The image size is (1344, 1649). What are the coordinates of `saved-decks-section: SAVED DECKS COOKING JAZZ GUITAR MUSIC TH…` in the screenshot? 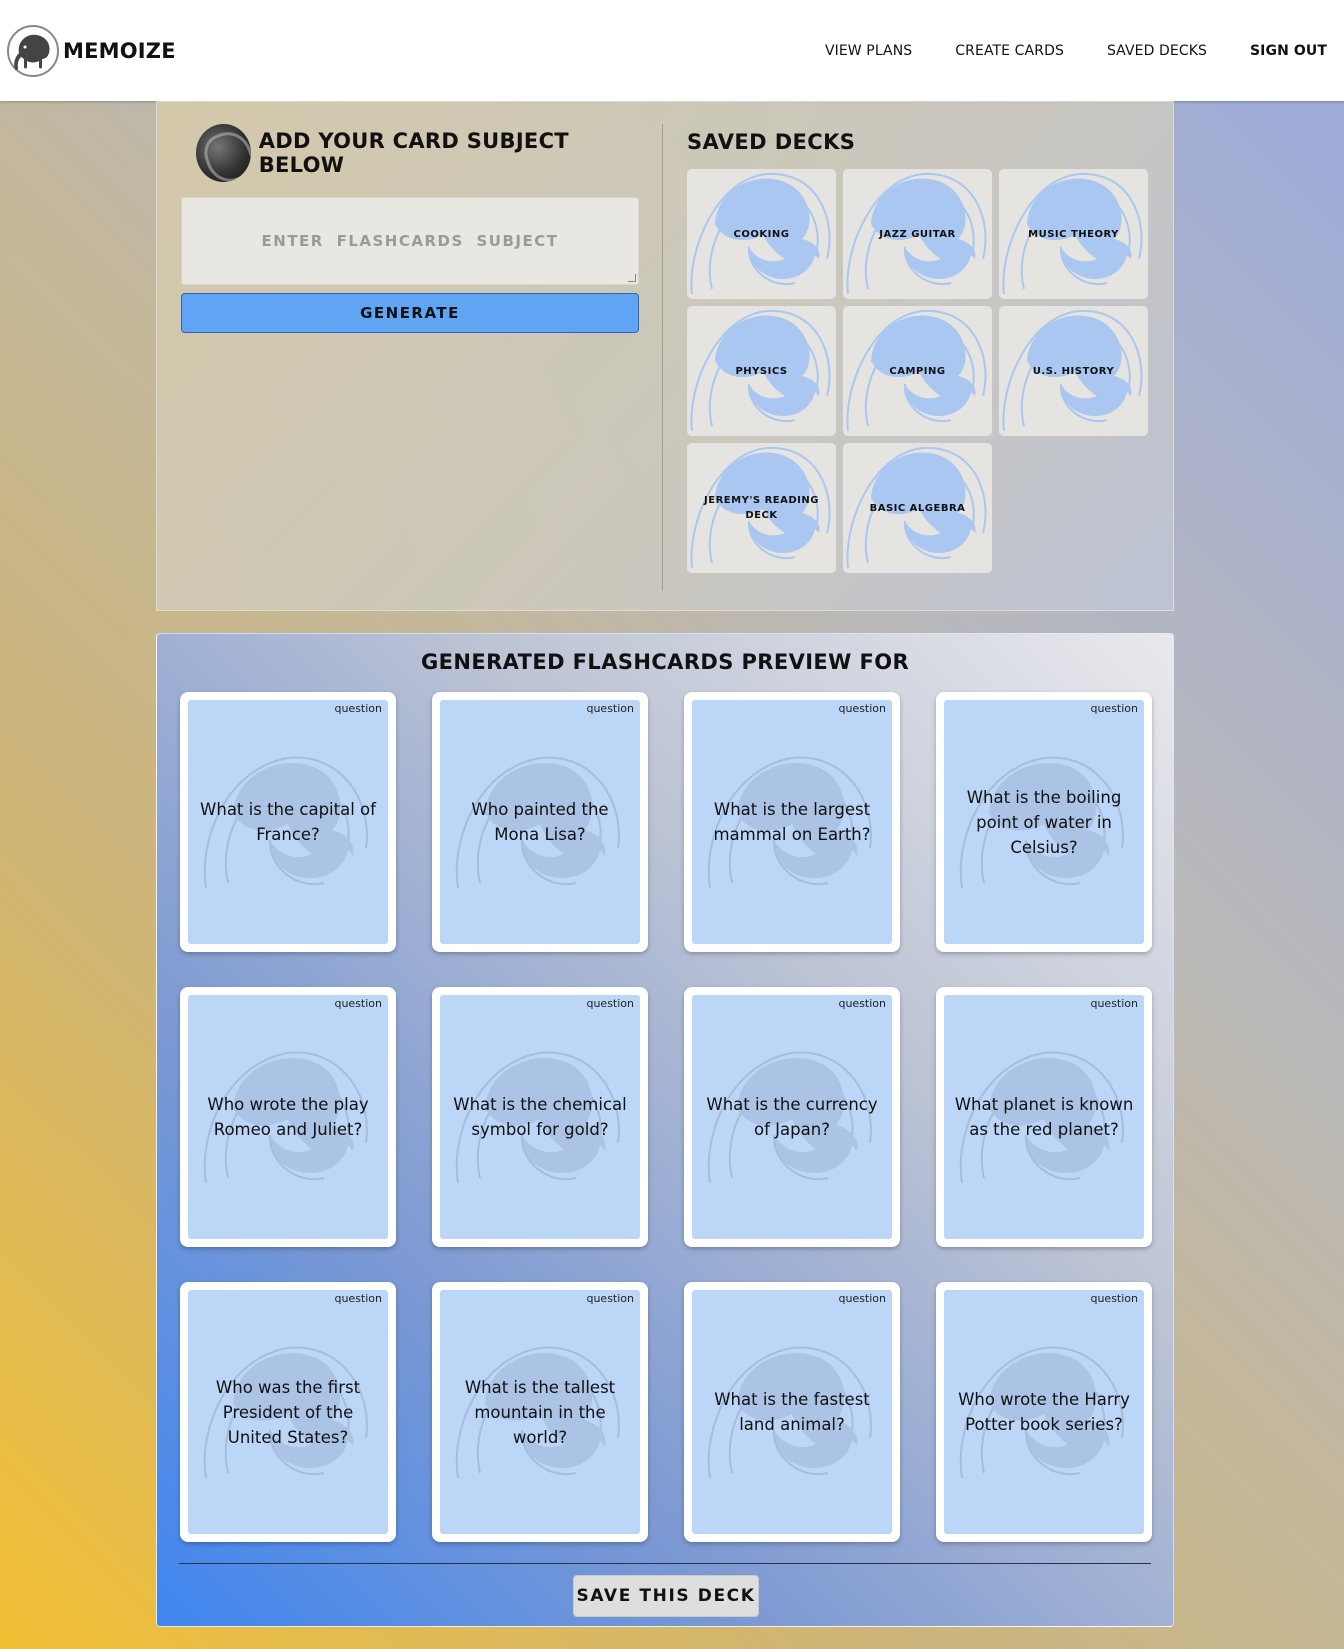 It's located at (922, 351).